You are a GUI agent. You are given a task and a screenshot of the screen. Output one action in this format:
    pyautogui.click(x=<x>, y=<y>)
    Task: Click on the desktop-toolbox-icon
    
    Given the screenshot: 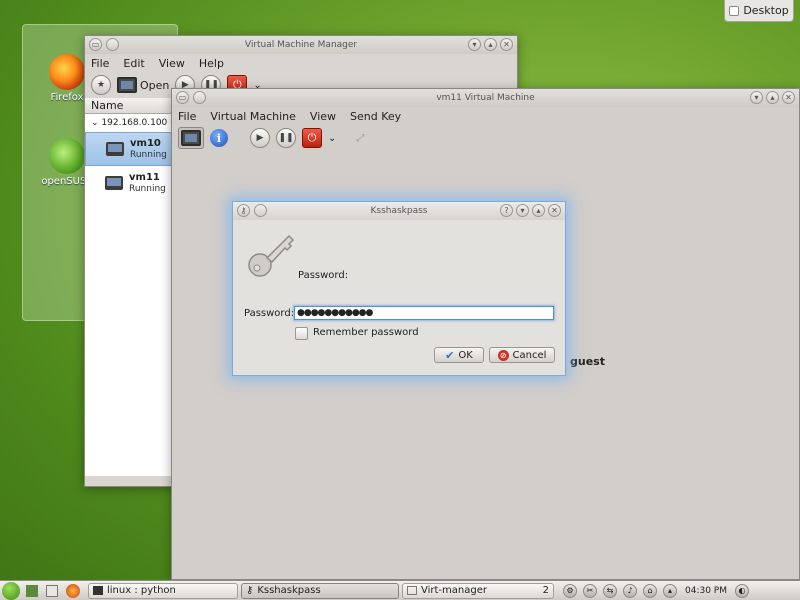 What is the action you would take?
    pyautogui.click(x=734, y=10)
    